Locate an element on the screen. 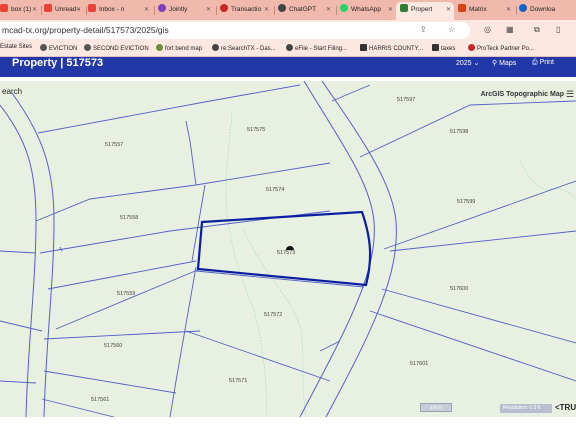 The width and height of the screenshot is (576, 432). browser-tab: Unread - ✕ is located at coordinates (64, 11).